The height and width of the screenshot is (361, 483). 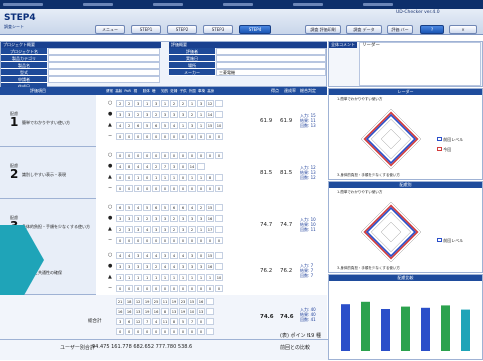 What do you see at coordinates (432, 29) in the screenshot?
I see `help-button: ?` at bounding box center [432, 29].